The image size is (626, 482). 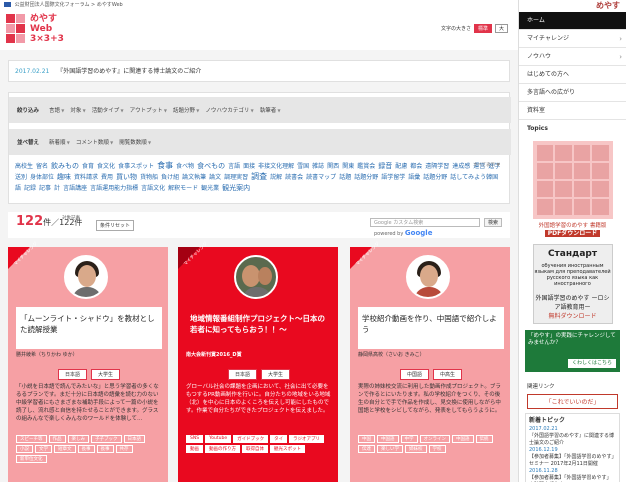 What do you see at coordinates (486, 166) in the screenshot?
I see `show-all-tags-link: すべて表示 ▼` at bounding box center [486, 166].